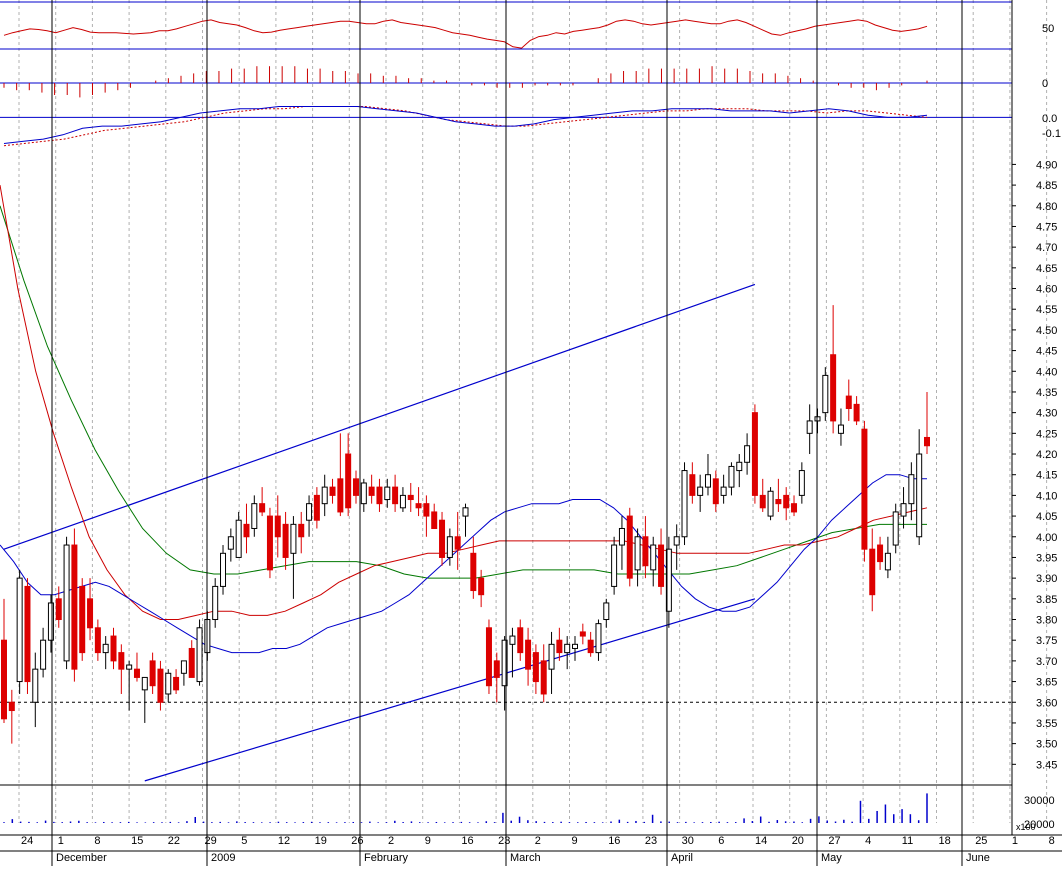 This screenshot has height=871, width=1062. Describe the element at coordinates (1046, 207) in the screenshot. I see `price-tick-label: 4.80` at that location.